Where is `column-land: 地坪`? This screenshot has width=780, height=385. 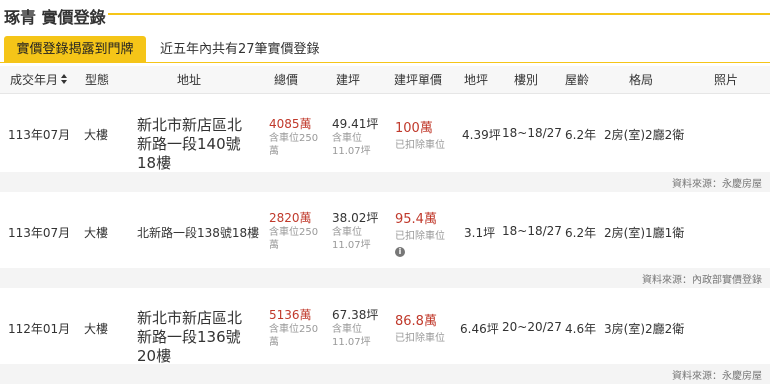
column-land: 地坪 is located at coordinates (476, 80).